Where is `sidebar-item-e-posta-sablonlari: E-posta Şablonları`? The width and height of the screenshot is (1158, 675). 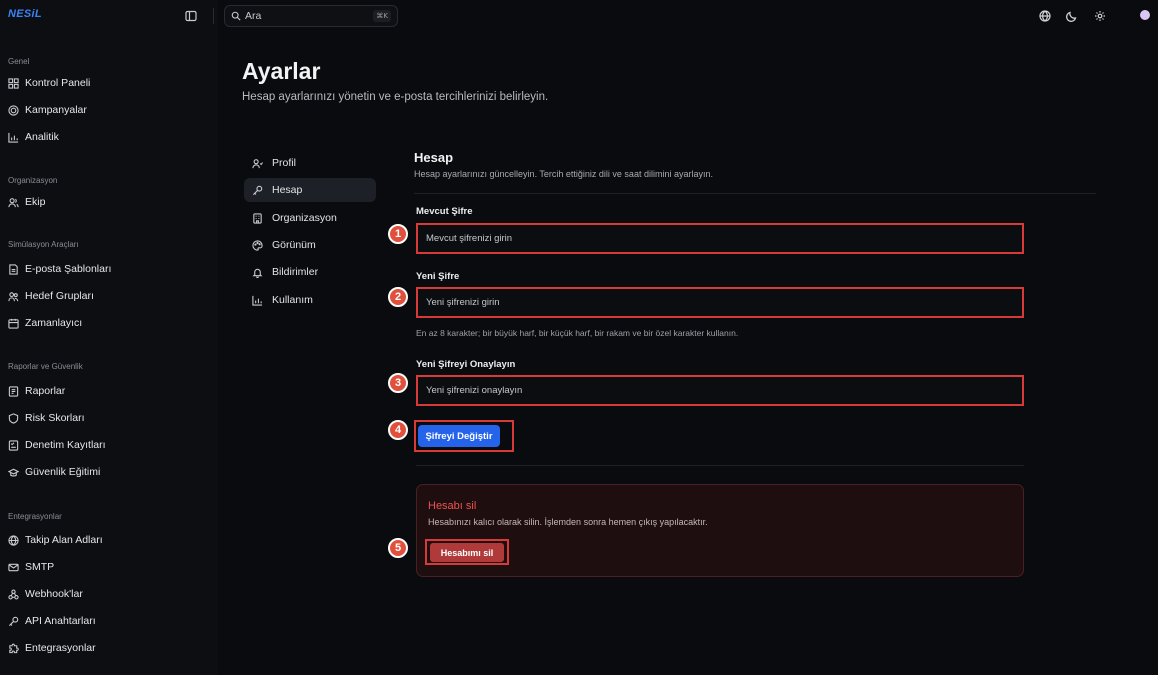 sidebar-item-e-posta-sablonlari: E-posta Şablonları is located at coordinates (108, 269).